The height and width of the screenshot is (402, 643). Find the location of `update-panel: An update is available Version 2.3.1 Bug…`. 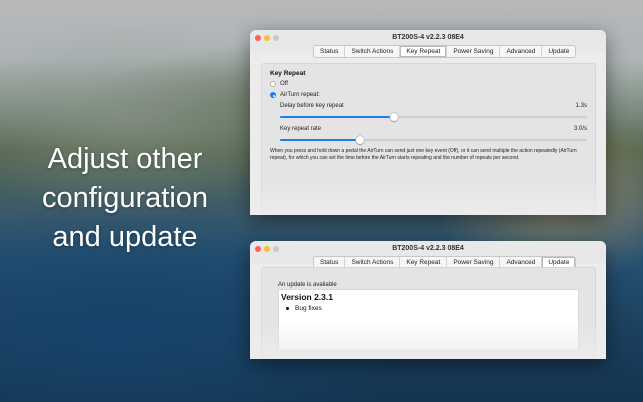

update-panel: An update is available Version 2.3.1 Bug… is located at coordinates (428, 313).